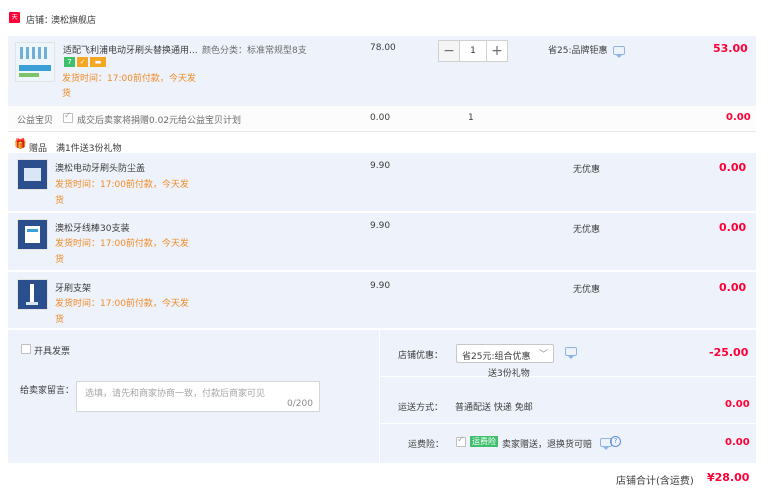 The image size is (769, 495). I want to click on insurance-badge: 运费险, so click(484, 441).